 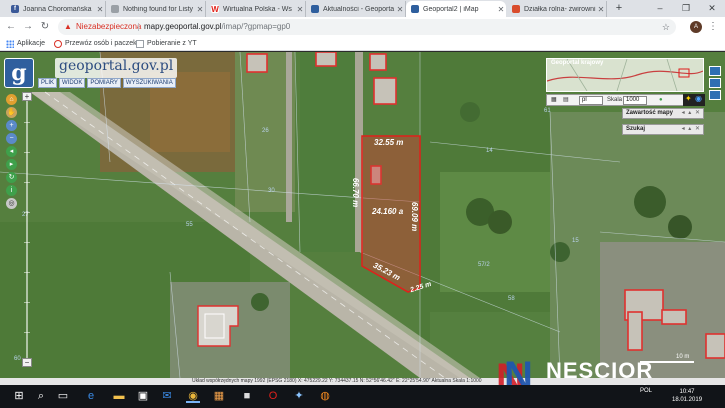 I want to click on plot-number: 58, so click(x=511, y=299).